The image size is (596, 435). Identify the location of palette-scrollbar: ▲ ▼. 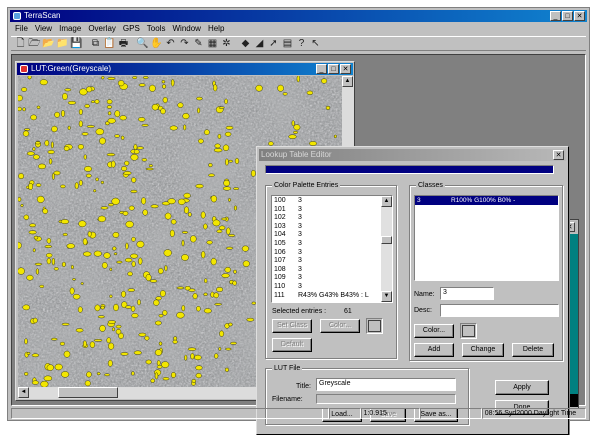
(386, 249).